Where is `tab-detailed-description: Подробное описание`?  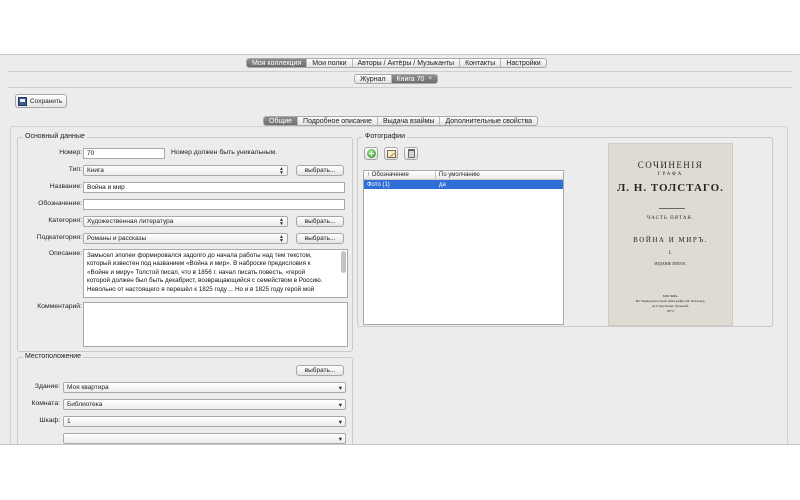
tab-detailed-description: Подробное описание is located at coordinates (338, 121).